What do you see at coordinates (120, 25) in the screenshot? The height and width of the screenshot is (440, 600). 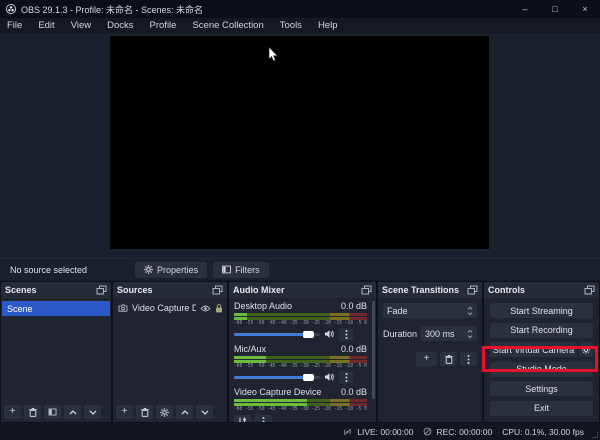 I see `menu-docks: Docks` at bounding box center [120, 25].